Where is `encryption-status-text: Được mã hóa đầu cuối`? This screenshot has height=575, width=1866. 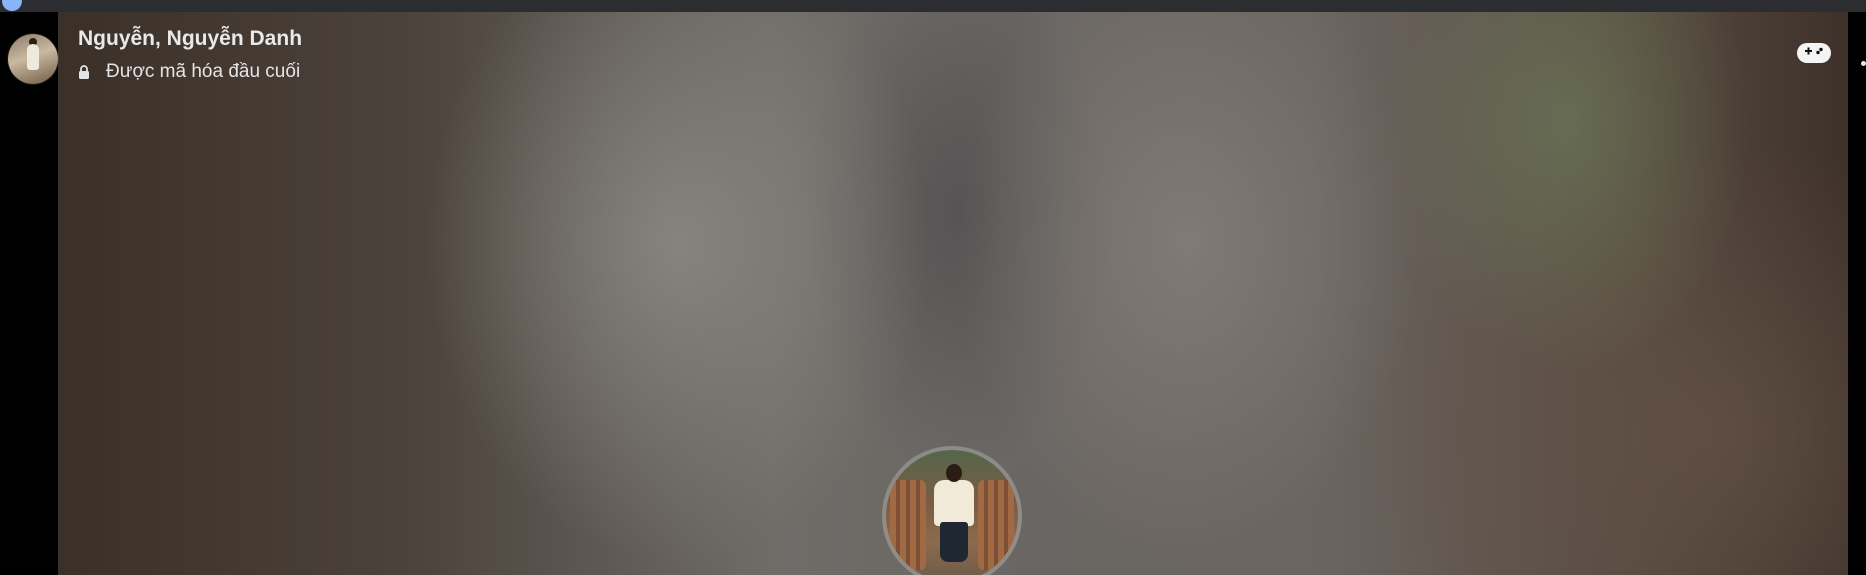
encryption-status-text: Được mã hóa đầu cuối is located at coordinates (203, 71).